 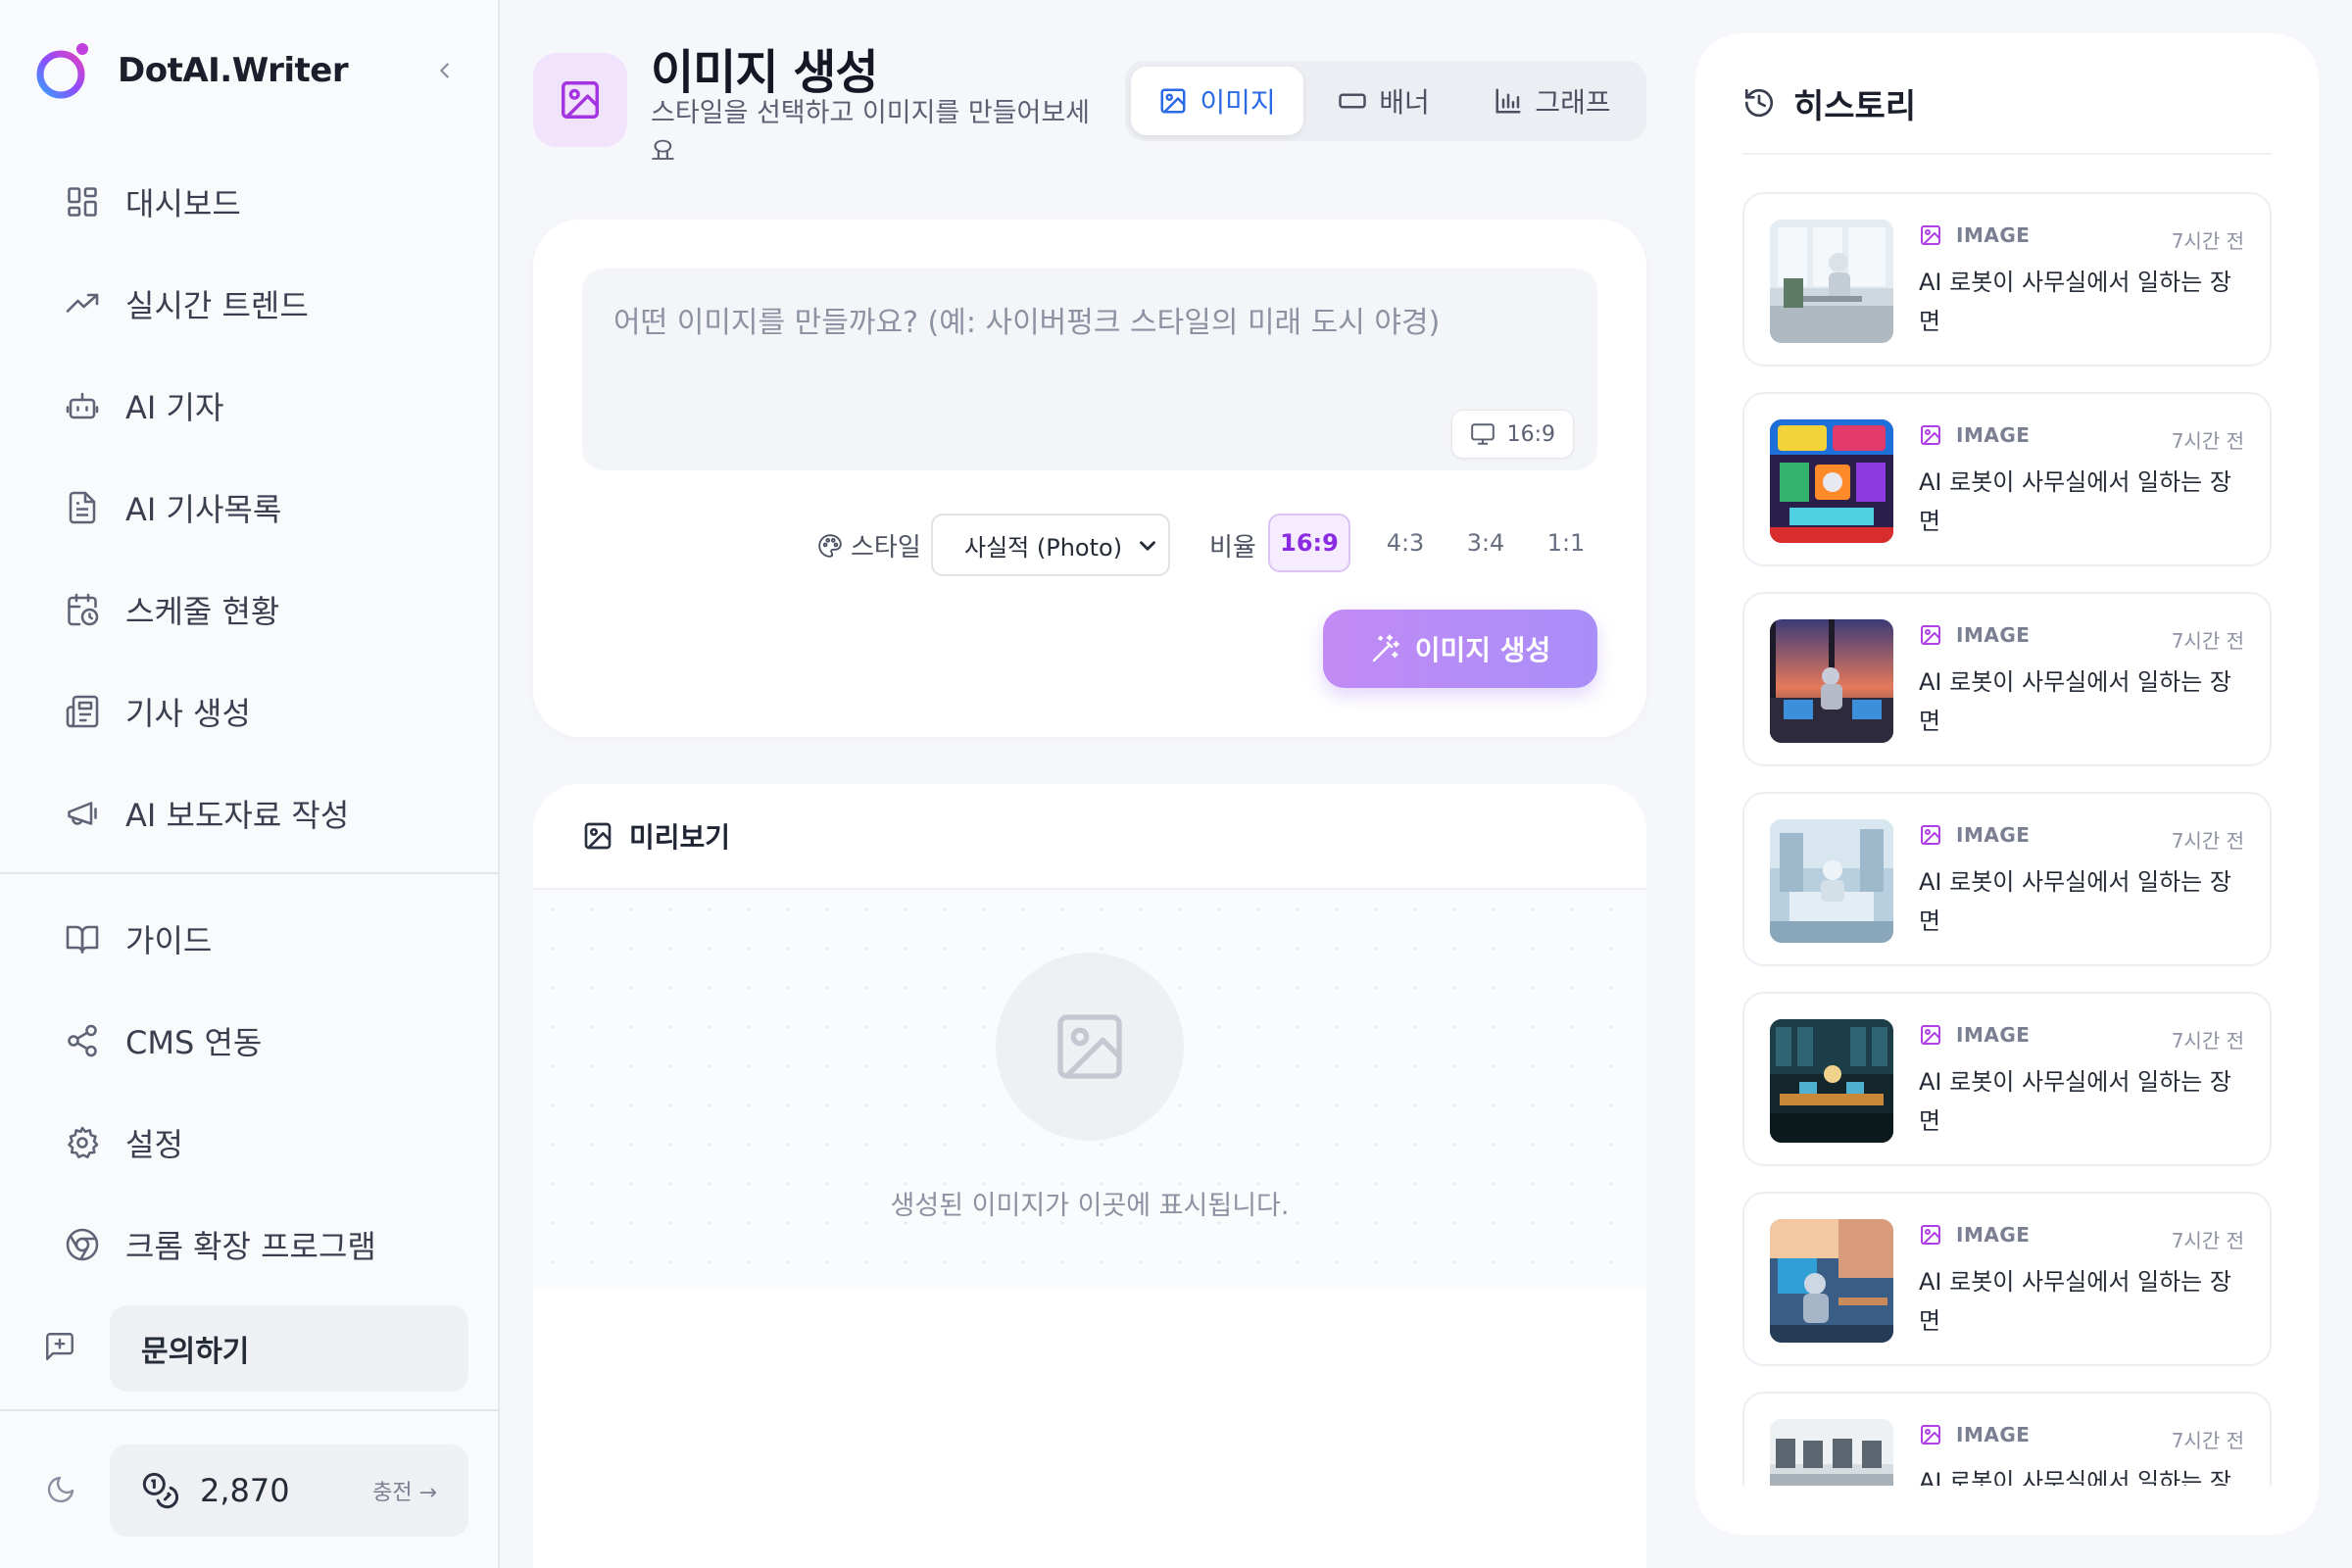 What do you see at coordinates (1460, 649) in the screenshot?
I see `generate-image-button: 이미지 생성` at bounding box center [1460, 649].